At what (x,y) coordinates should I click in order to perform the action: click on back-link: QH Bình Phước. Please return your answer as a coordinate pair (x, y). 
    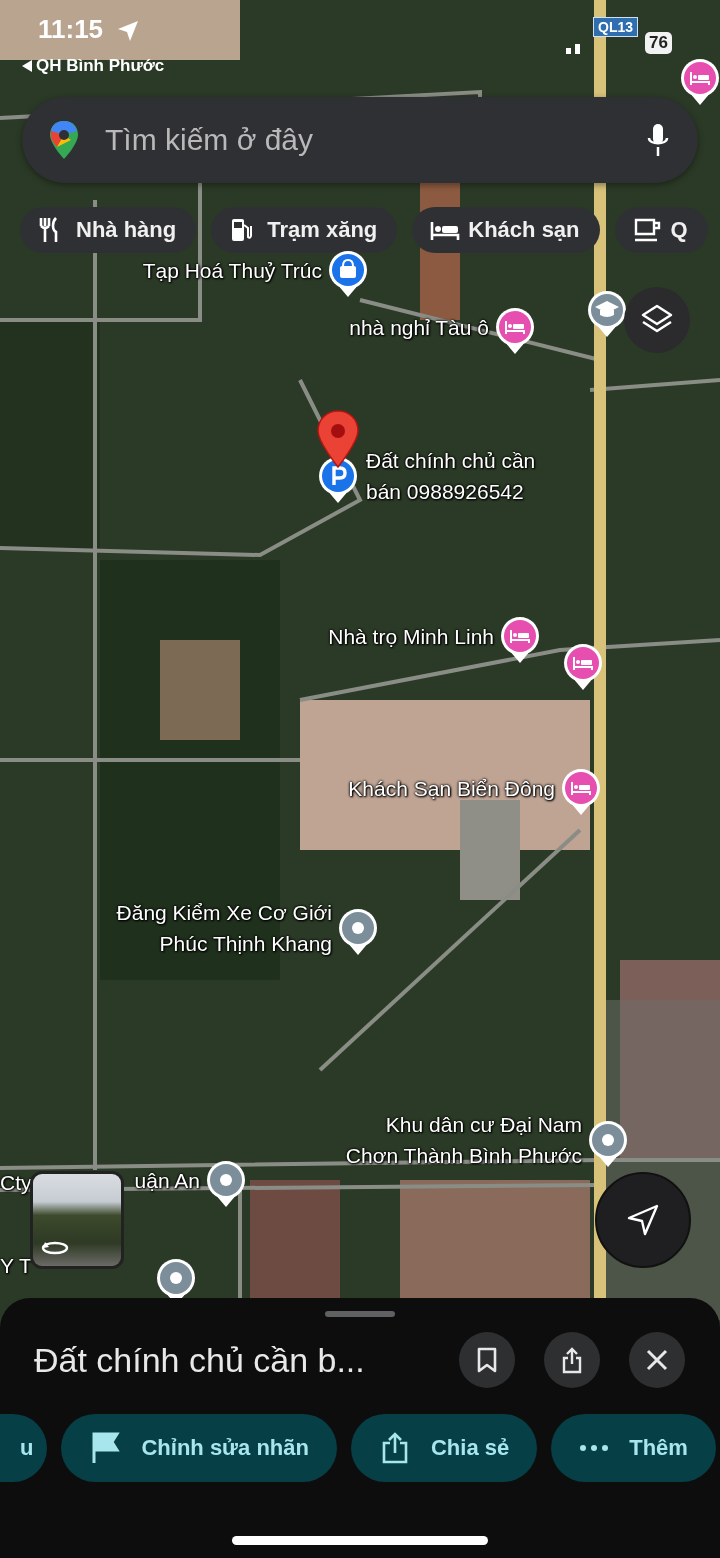
    Looking at the image, I should click on (93, 66).